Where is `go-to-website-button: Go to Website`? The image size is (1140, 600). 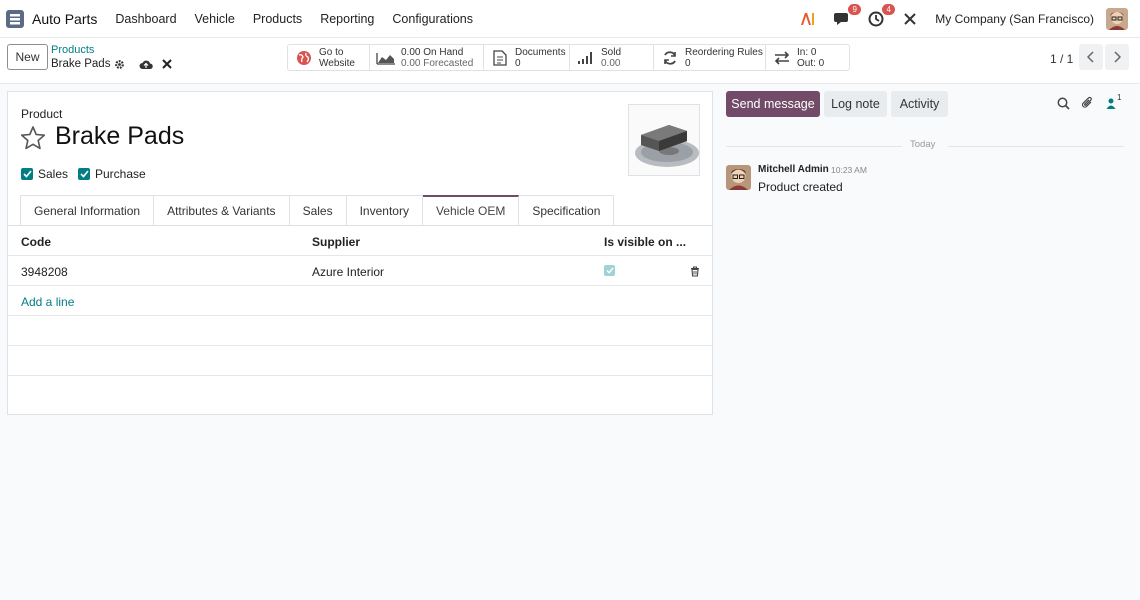 go-to-website-button: Go to Website is located at coordinates (328, 57).